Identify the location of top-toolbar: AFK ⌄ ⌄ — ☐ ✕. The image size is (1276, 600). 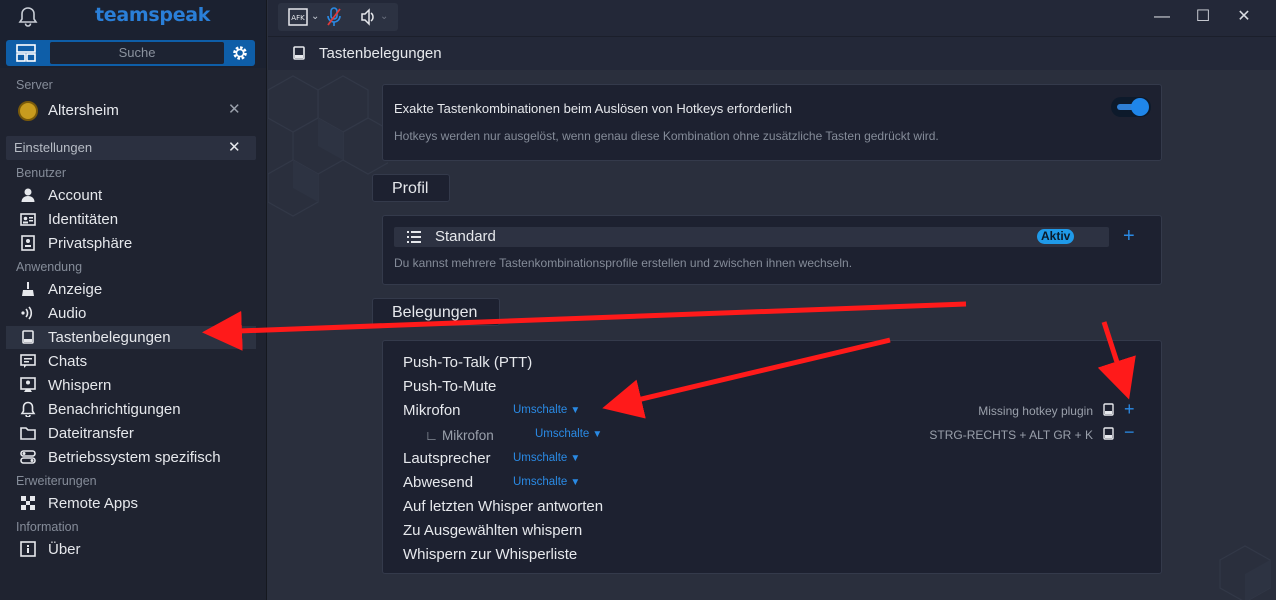
(772, 18).